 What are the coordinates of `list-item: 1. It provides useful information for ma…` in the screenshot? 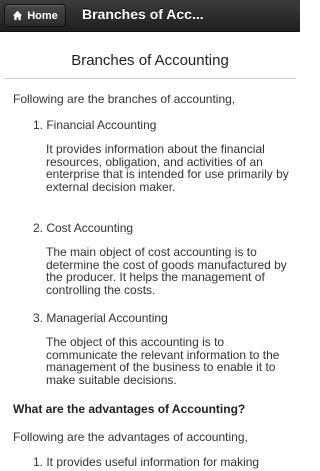 It's located at (146, 462).